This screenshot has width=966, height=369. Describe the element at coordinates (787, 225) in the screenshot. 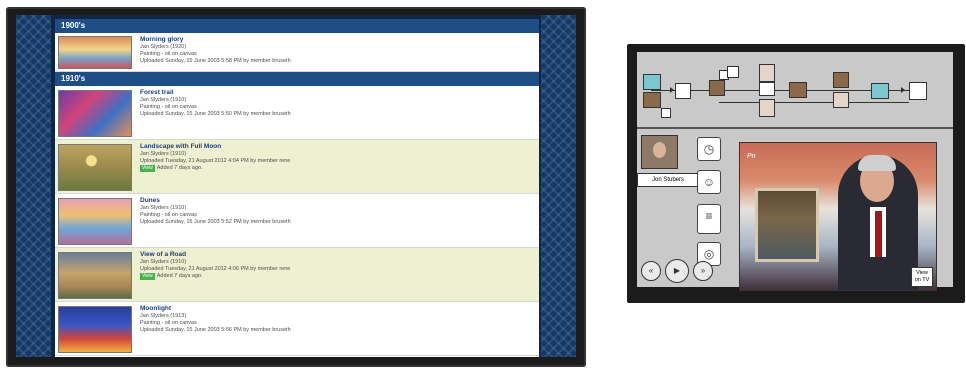

I see `painting-on-easel` at that location.